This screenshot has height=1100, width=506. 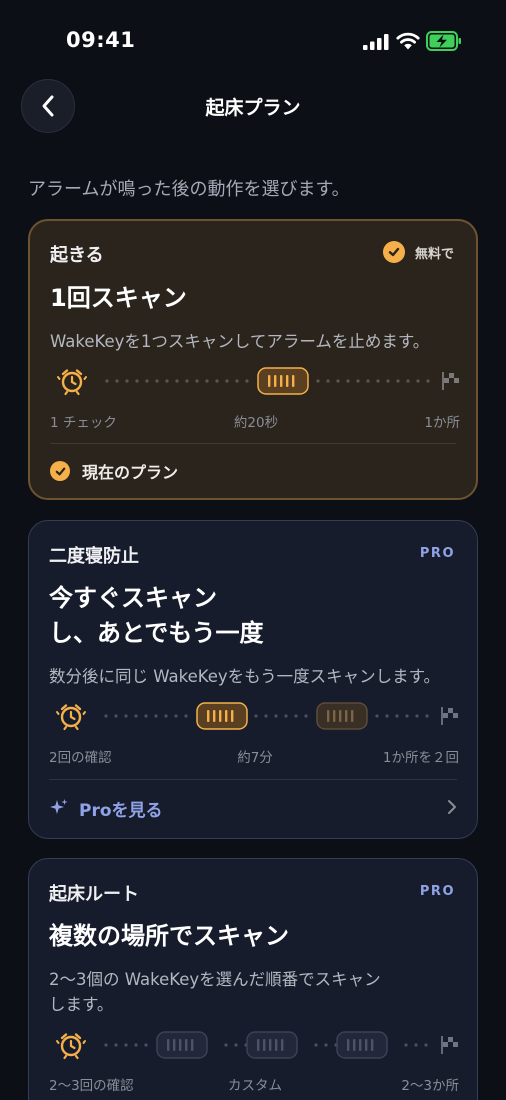 What do you see at coordinates (253, 808) in the screenshot?
I see `see-pro-link: Proを見る` at bounding box center [253, 808].